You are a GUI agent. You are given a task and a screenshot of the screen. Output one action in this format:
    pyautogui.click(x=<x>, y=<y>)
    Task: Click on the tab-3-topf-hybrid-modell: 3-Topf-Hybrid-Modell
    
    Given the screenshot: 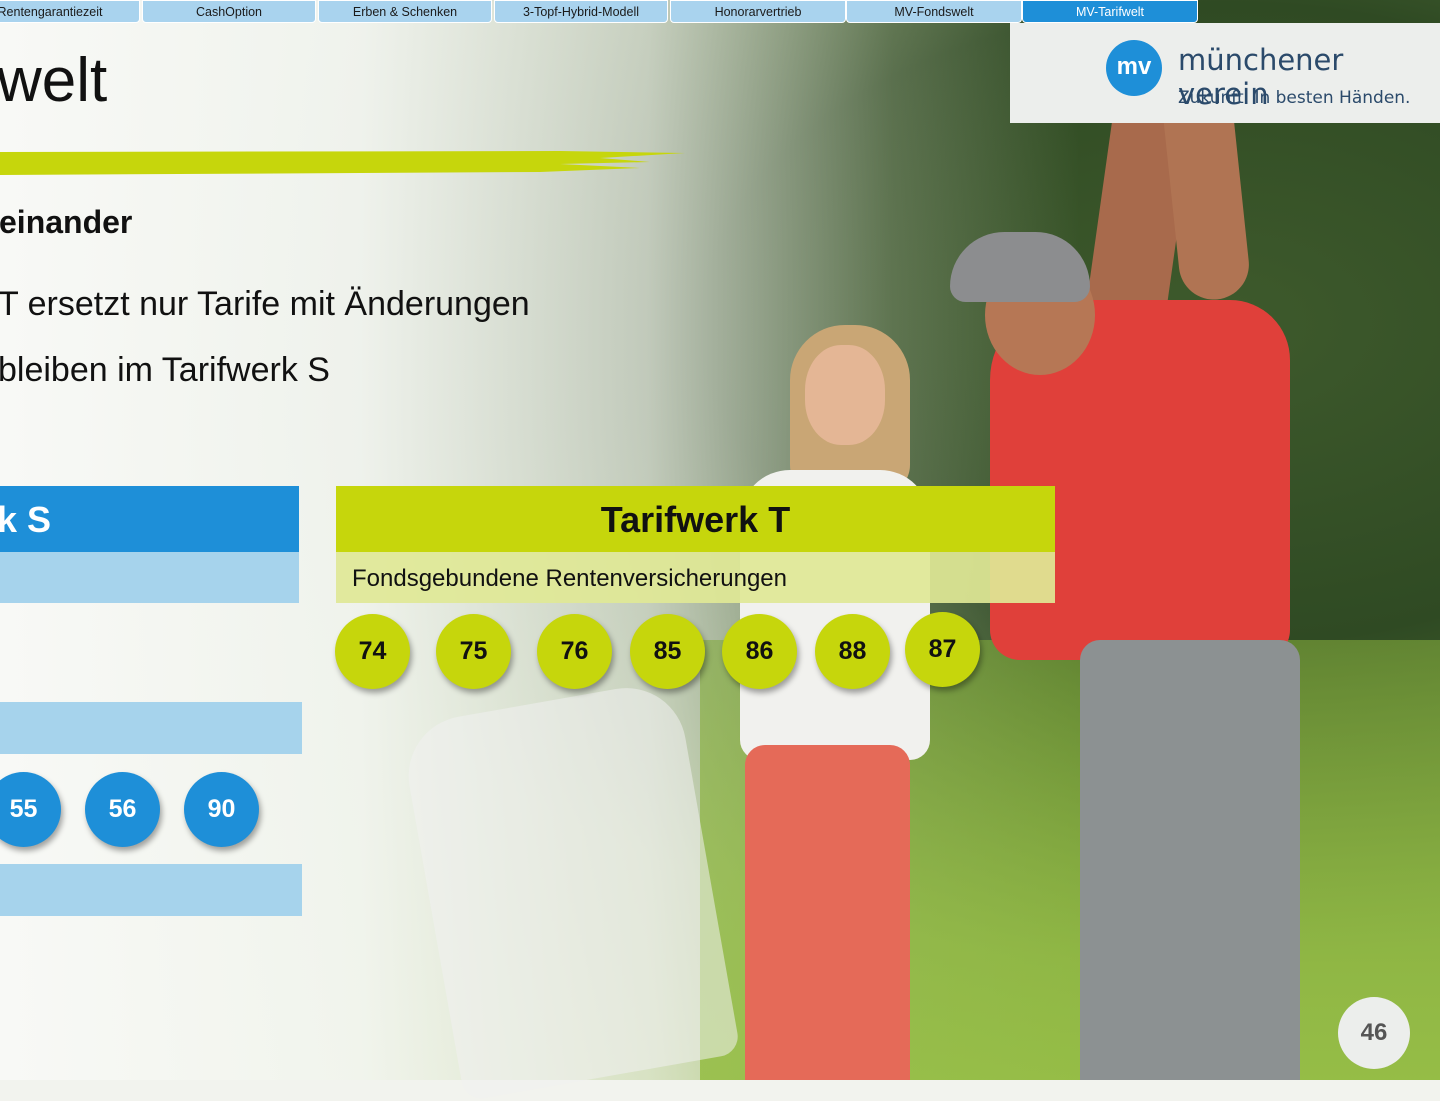 What is the action you would take?
    pyautogui.click(x=581, y=11)
    